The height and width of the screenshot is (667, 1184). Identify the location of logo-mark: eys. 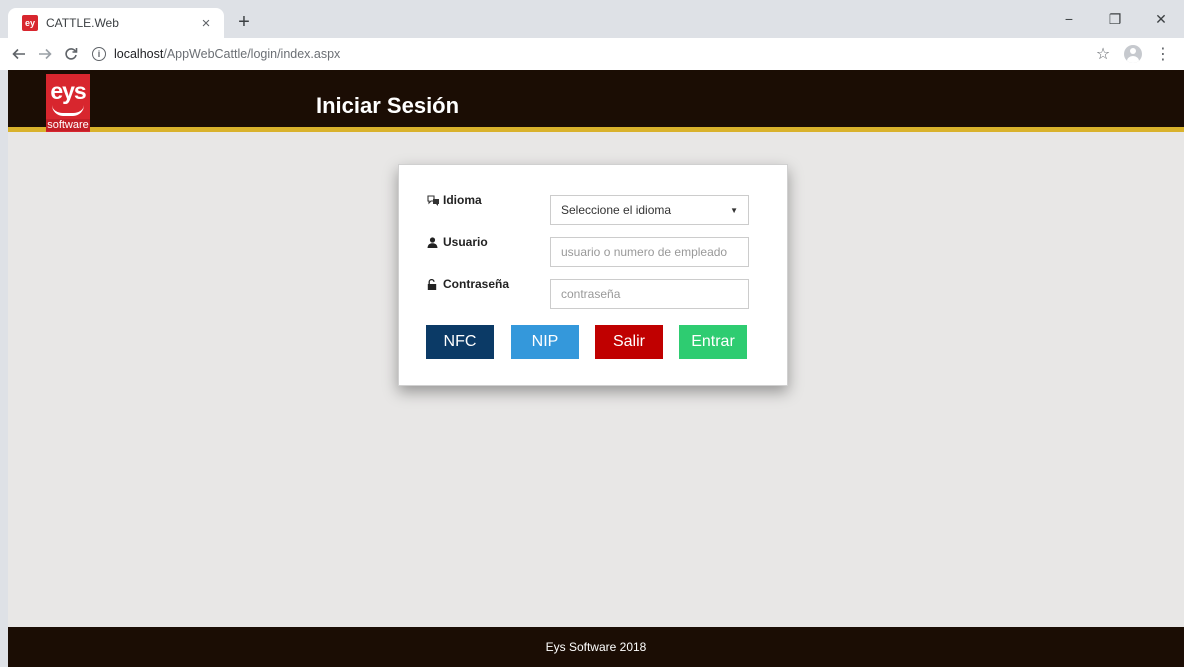
(68, 97).